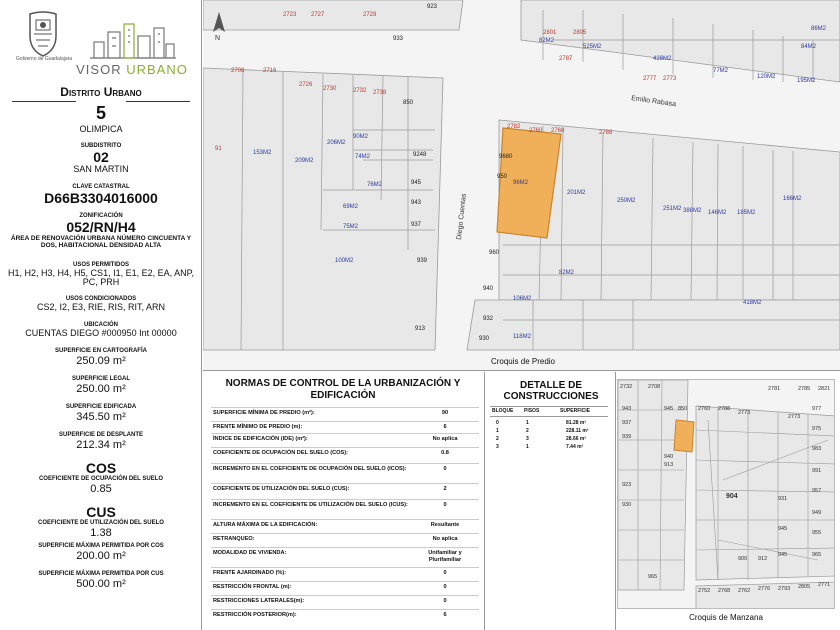 This screenshot has height=630, width=840. What do you see at coordinates (566, 59) in the screenshot?
I see `lot-number-label: 2787` at bounding box center [566, 59].